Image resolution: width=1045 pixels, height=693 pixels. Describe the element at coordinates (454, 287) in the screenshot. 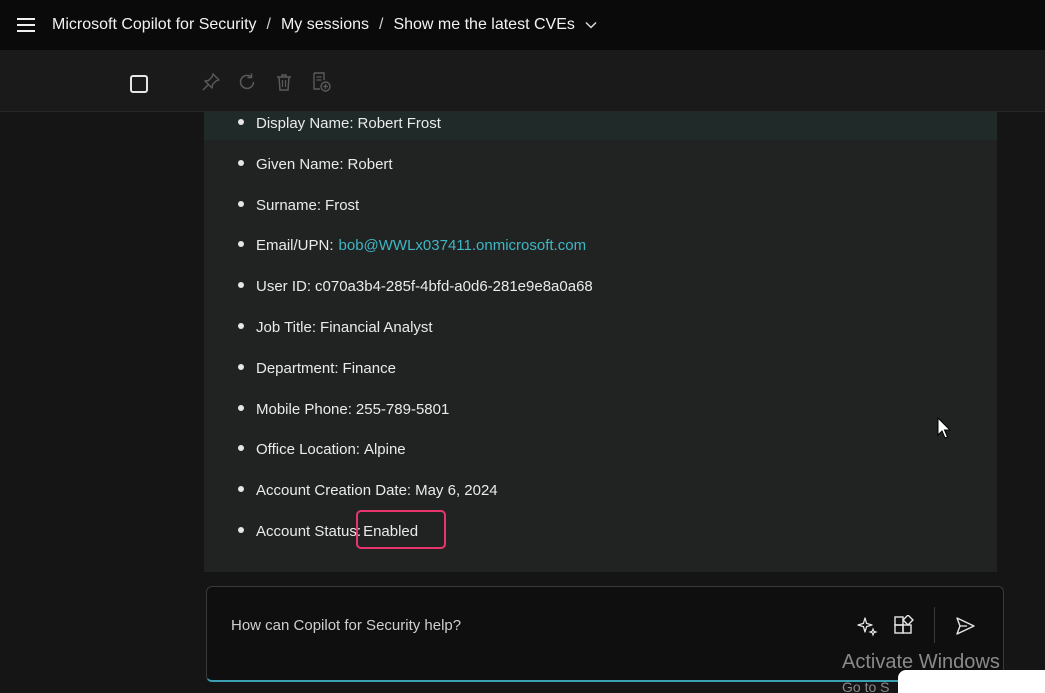

I see `item-value: c070a3b4-285f-4bfd-a0d6-281e9e8a0a68` at that location.